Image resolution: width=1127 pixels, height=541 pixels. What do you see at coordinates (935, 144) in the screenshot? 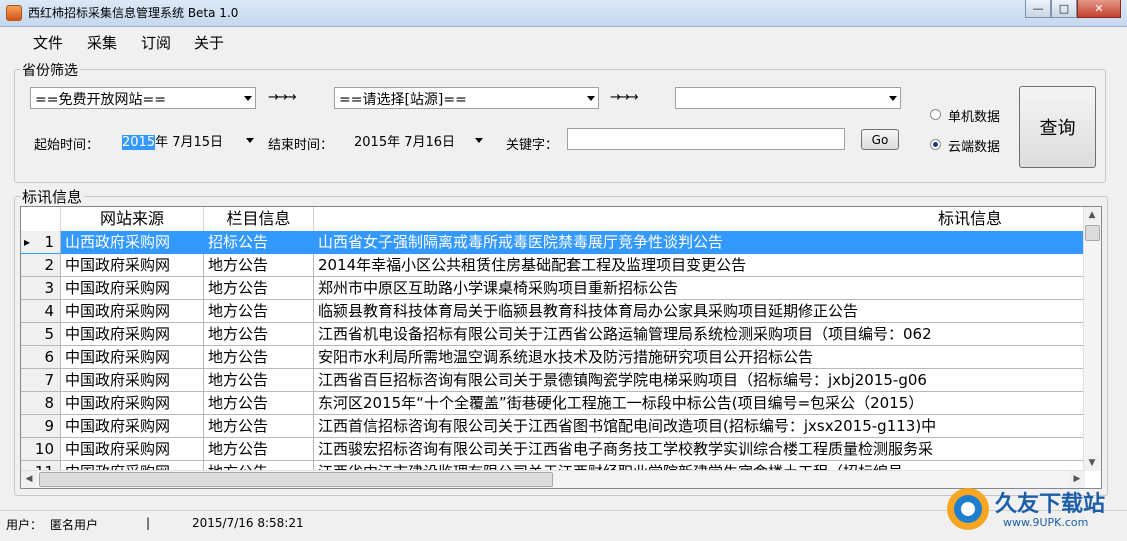
I see `cloud-data-radio` at bounding box center [935, 144].